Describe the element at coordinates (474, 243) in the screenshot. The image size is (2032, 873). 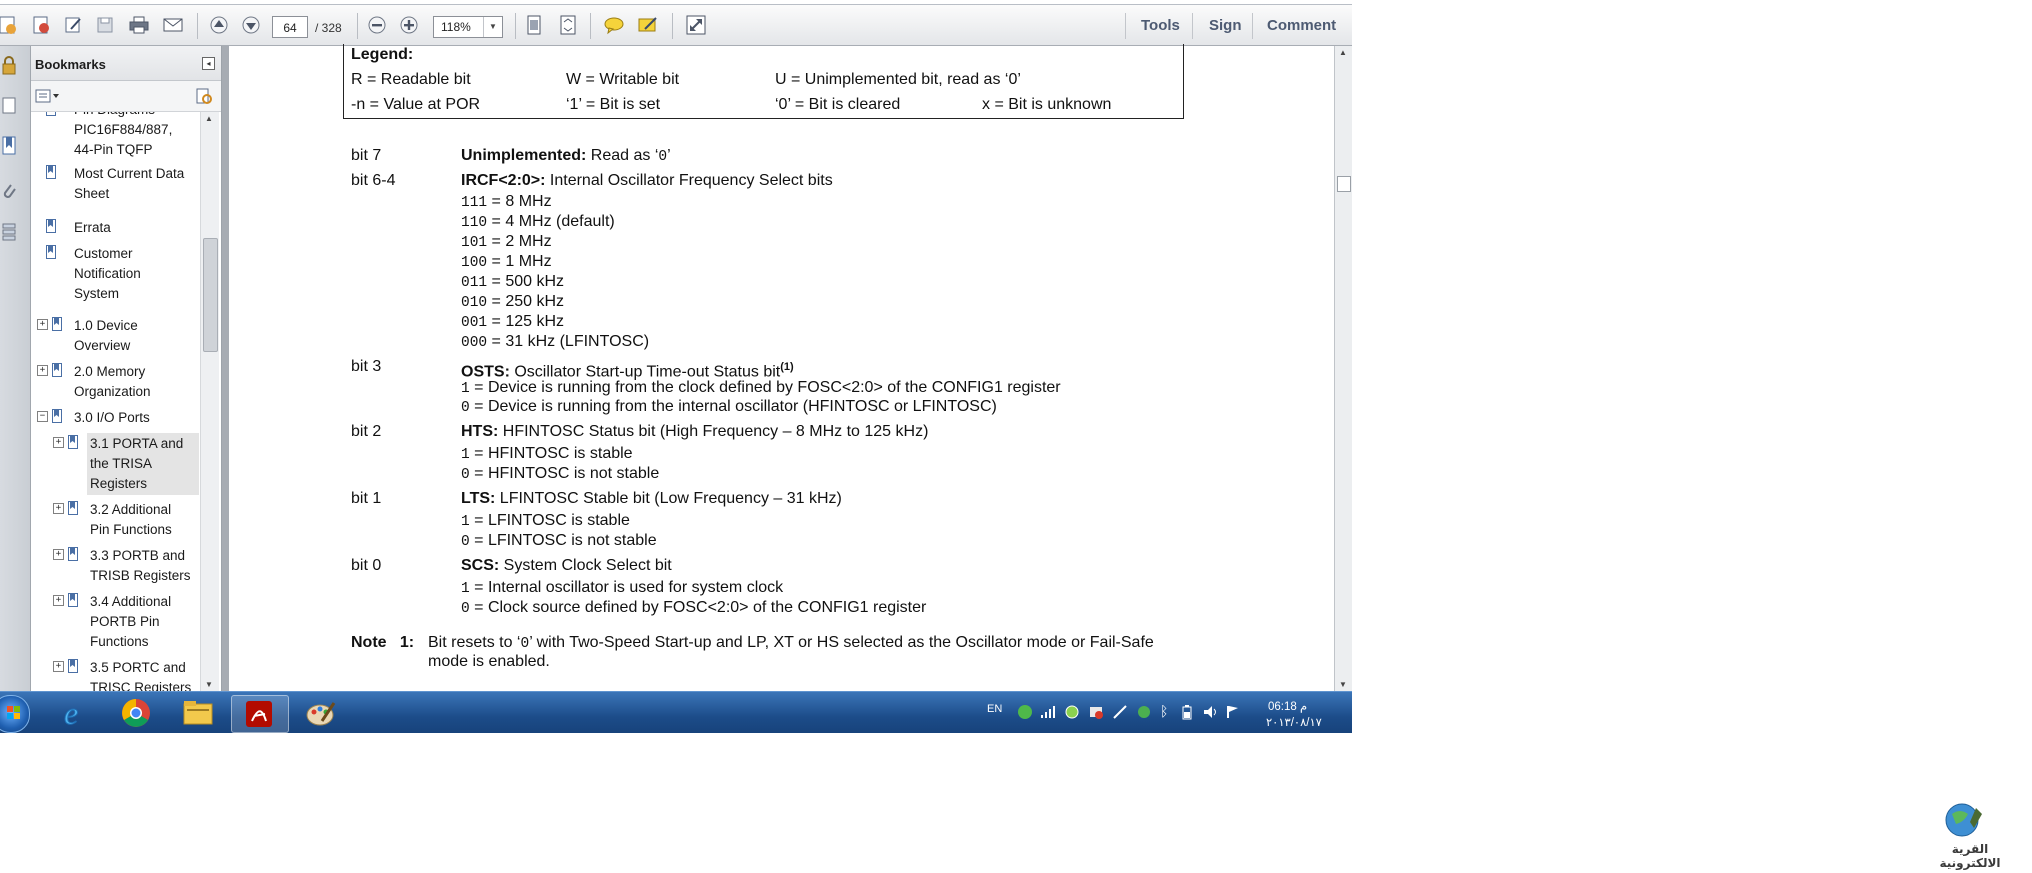
I see `code-value: 101` at that location.